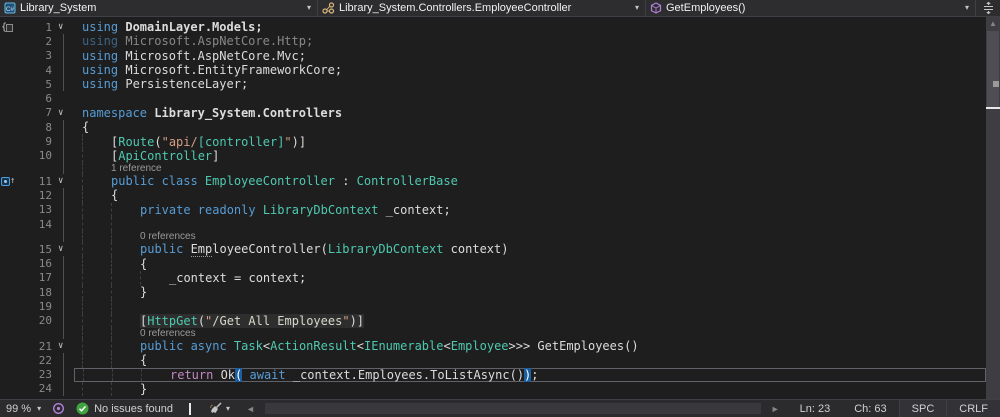 Image resolution: width=1000 pixels, height=417 pixels. Describe the element at coordinates (512, 408) in the screenshot. I see `horizontal-scrollbar-thumb` at that location.